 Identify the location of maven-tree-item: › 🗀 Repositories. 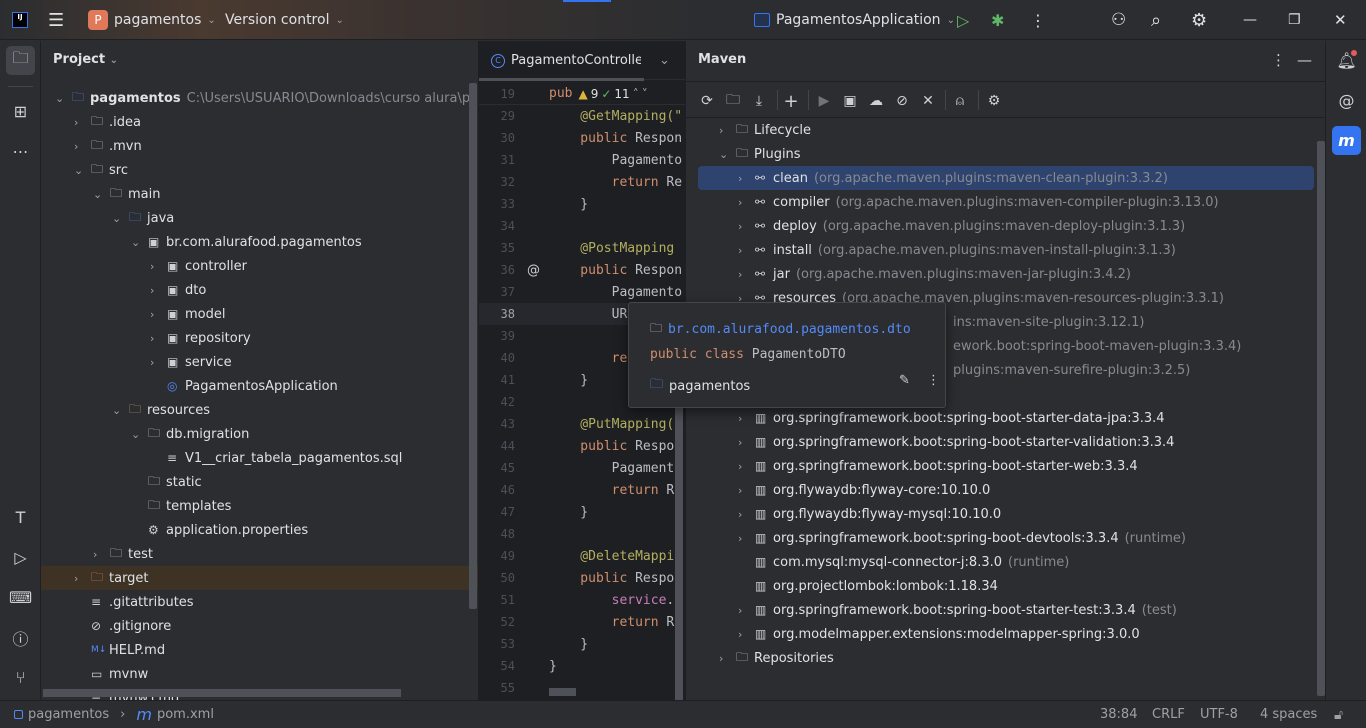
(776, 658).